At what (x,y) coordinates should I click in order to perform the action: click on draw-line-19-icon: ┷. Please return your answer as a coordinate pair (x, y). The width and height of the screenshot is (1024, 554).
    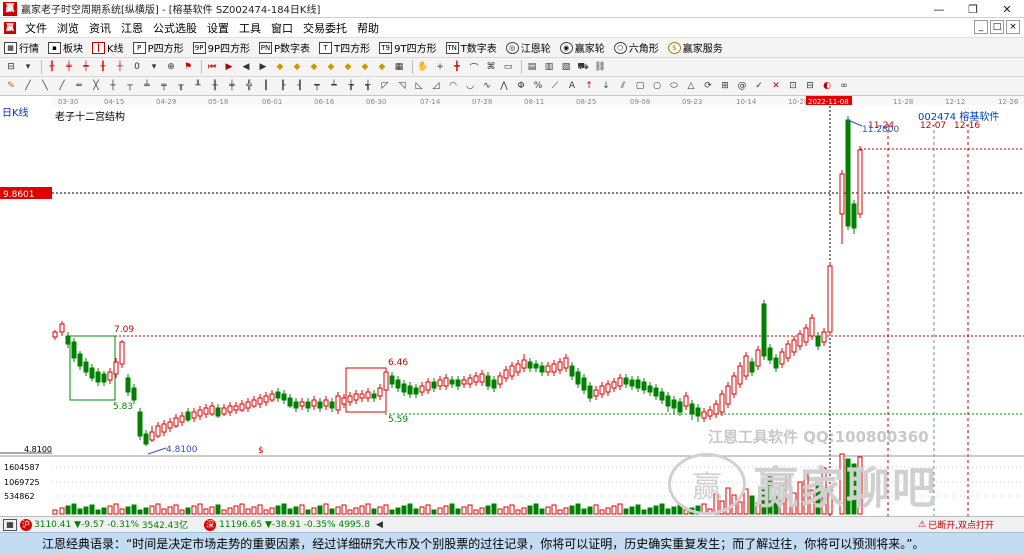
    Looking at the image, I should click on (334, 86).